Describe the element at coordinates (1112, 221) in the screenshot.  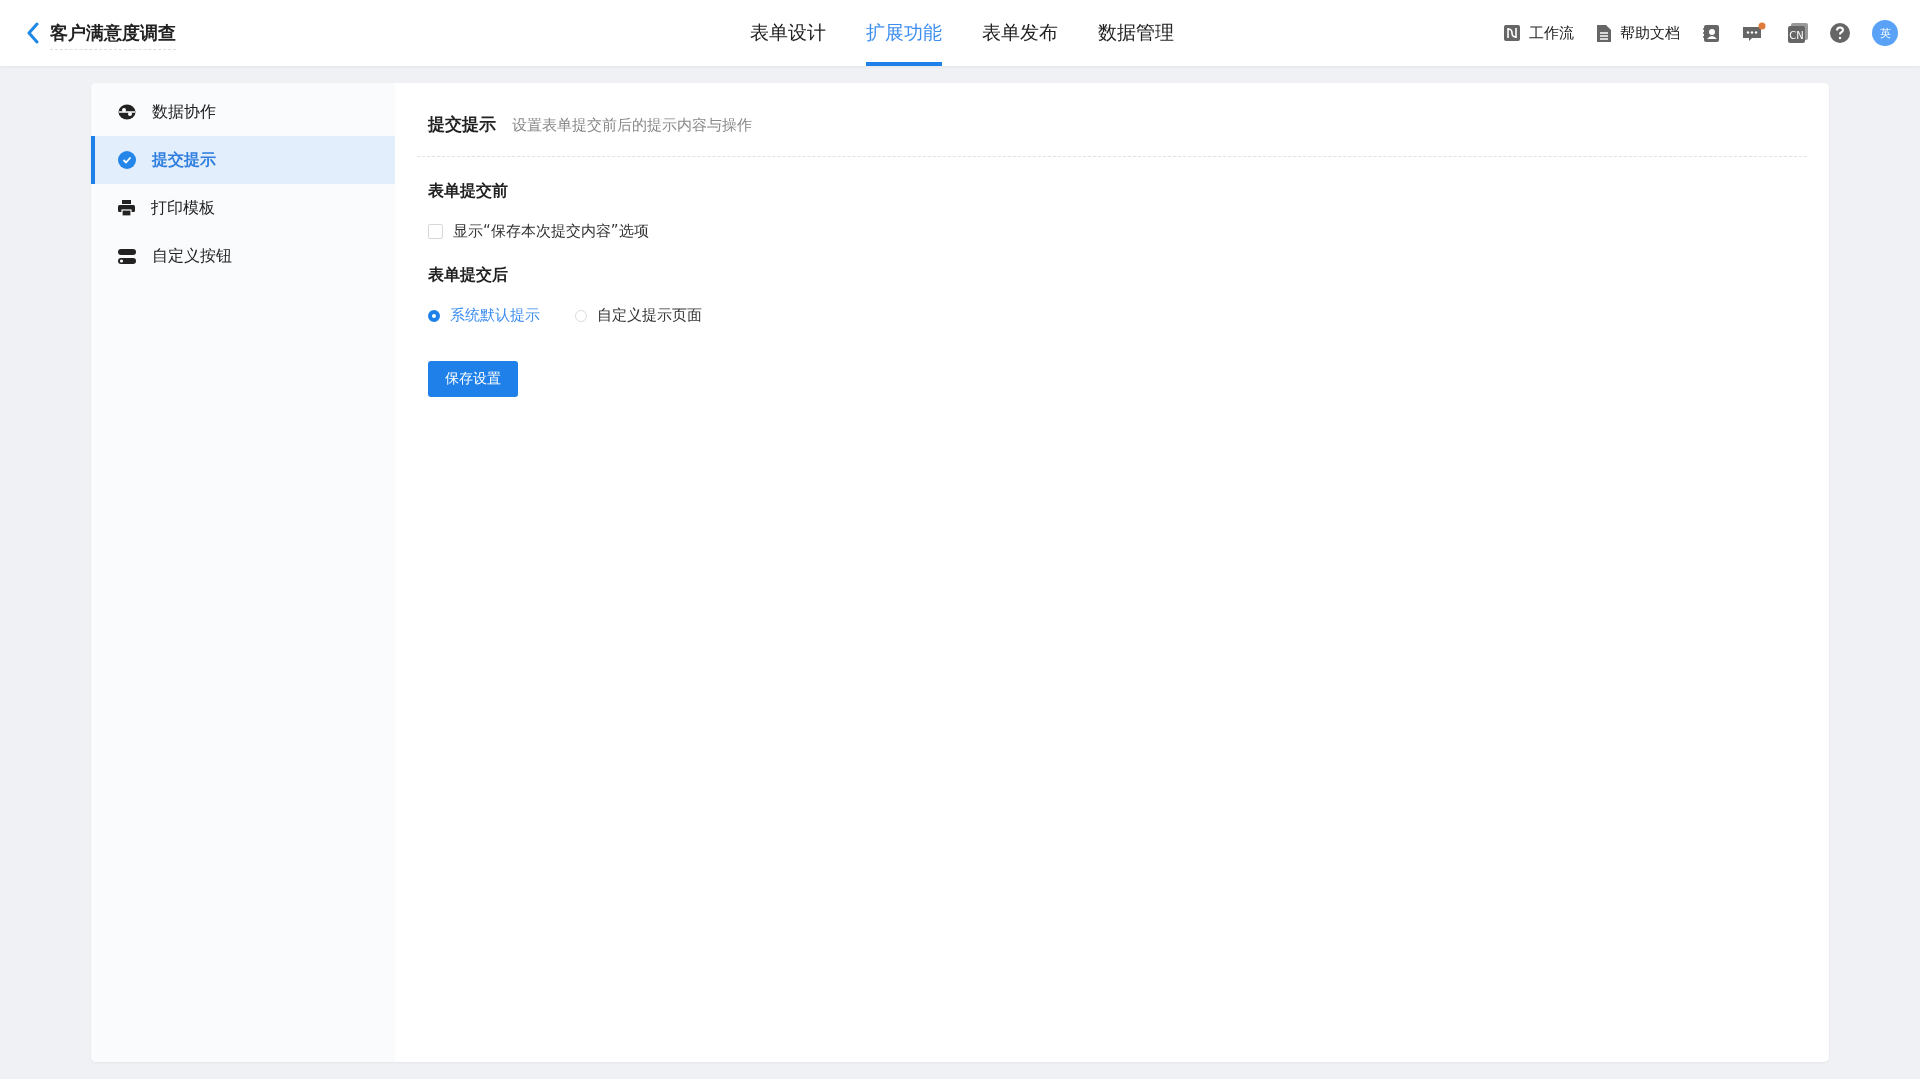
I see `checkbox-option: 显示“保存本次提交内容”选项` at that location.